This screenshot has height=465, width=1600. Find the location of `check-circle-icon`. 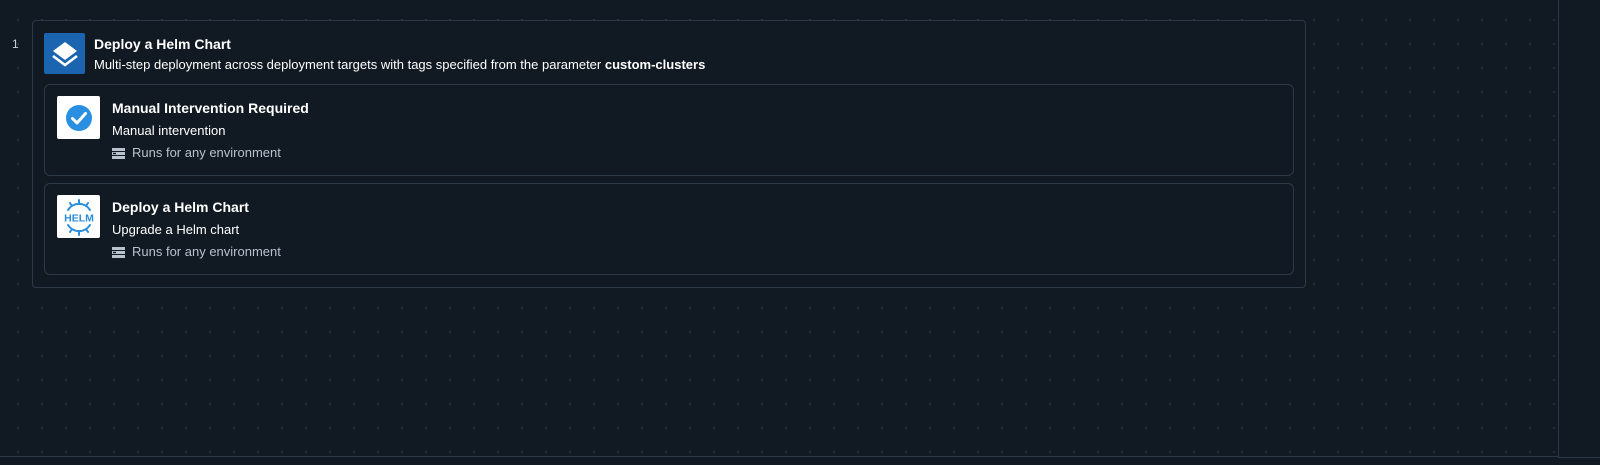

check-circle-icon is located at coordinates (78, 117).